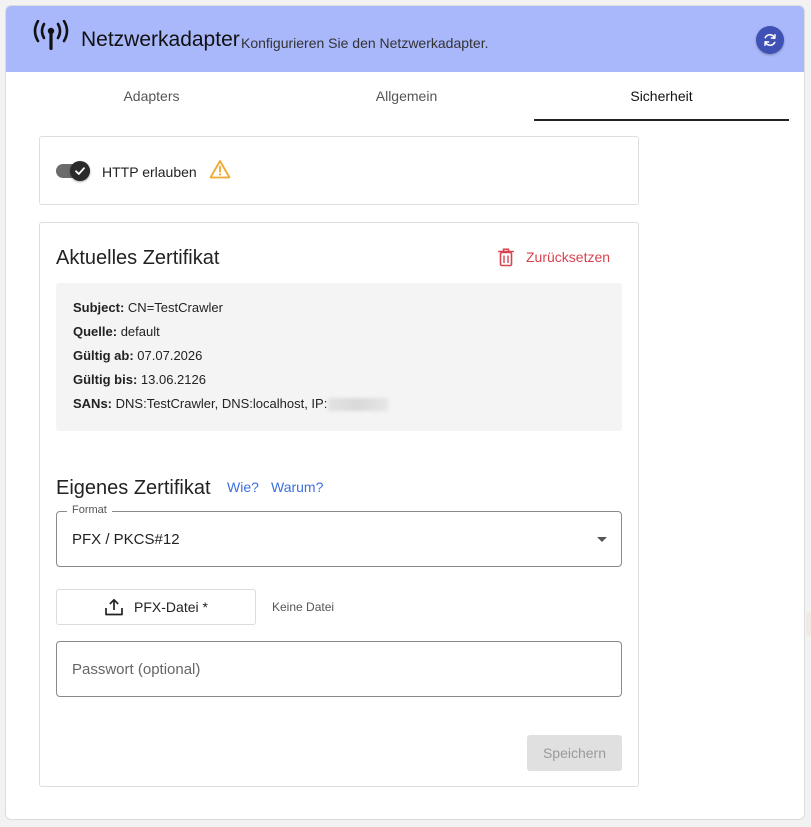  What do you see at coordinates (358, 405) in the screenshot?
I see `redacted-ip` at bounding box center [358, 405].